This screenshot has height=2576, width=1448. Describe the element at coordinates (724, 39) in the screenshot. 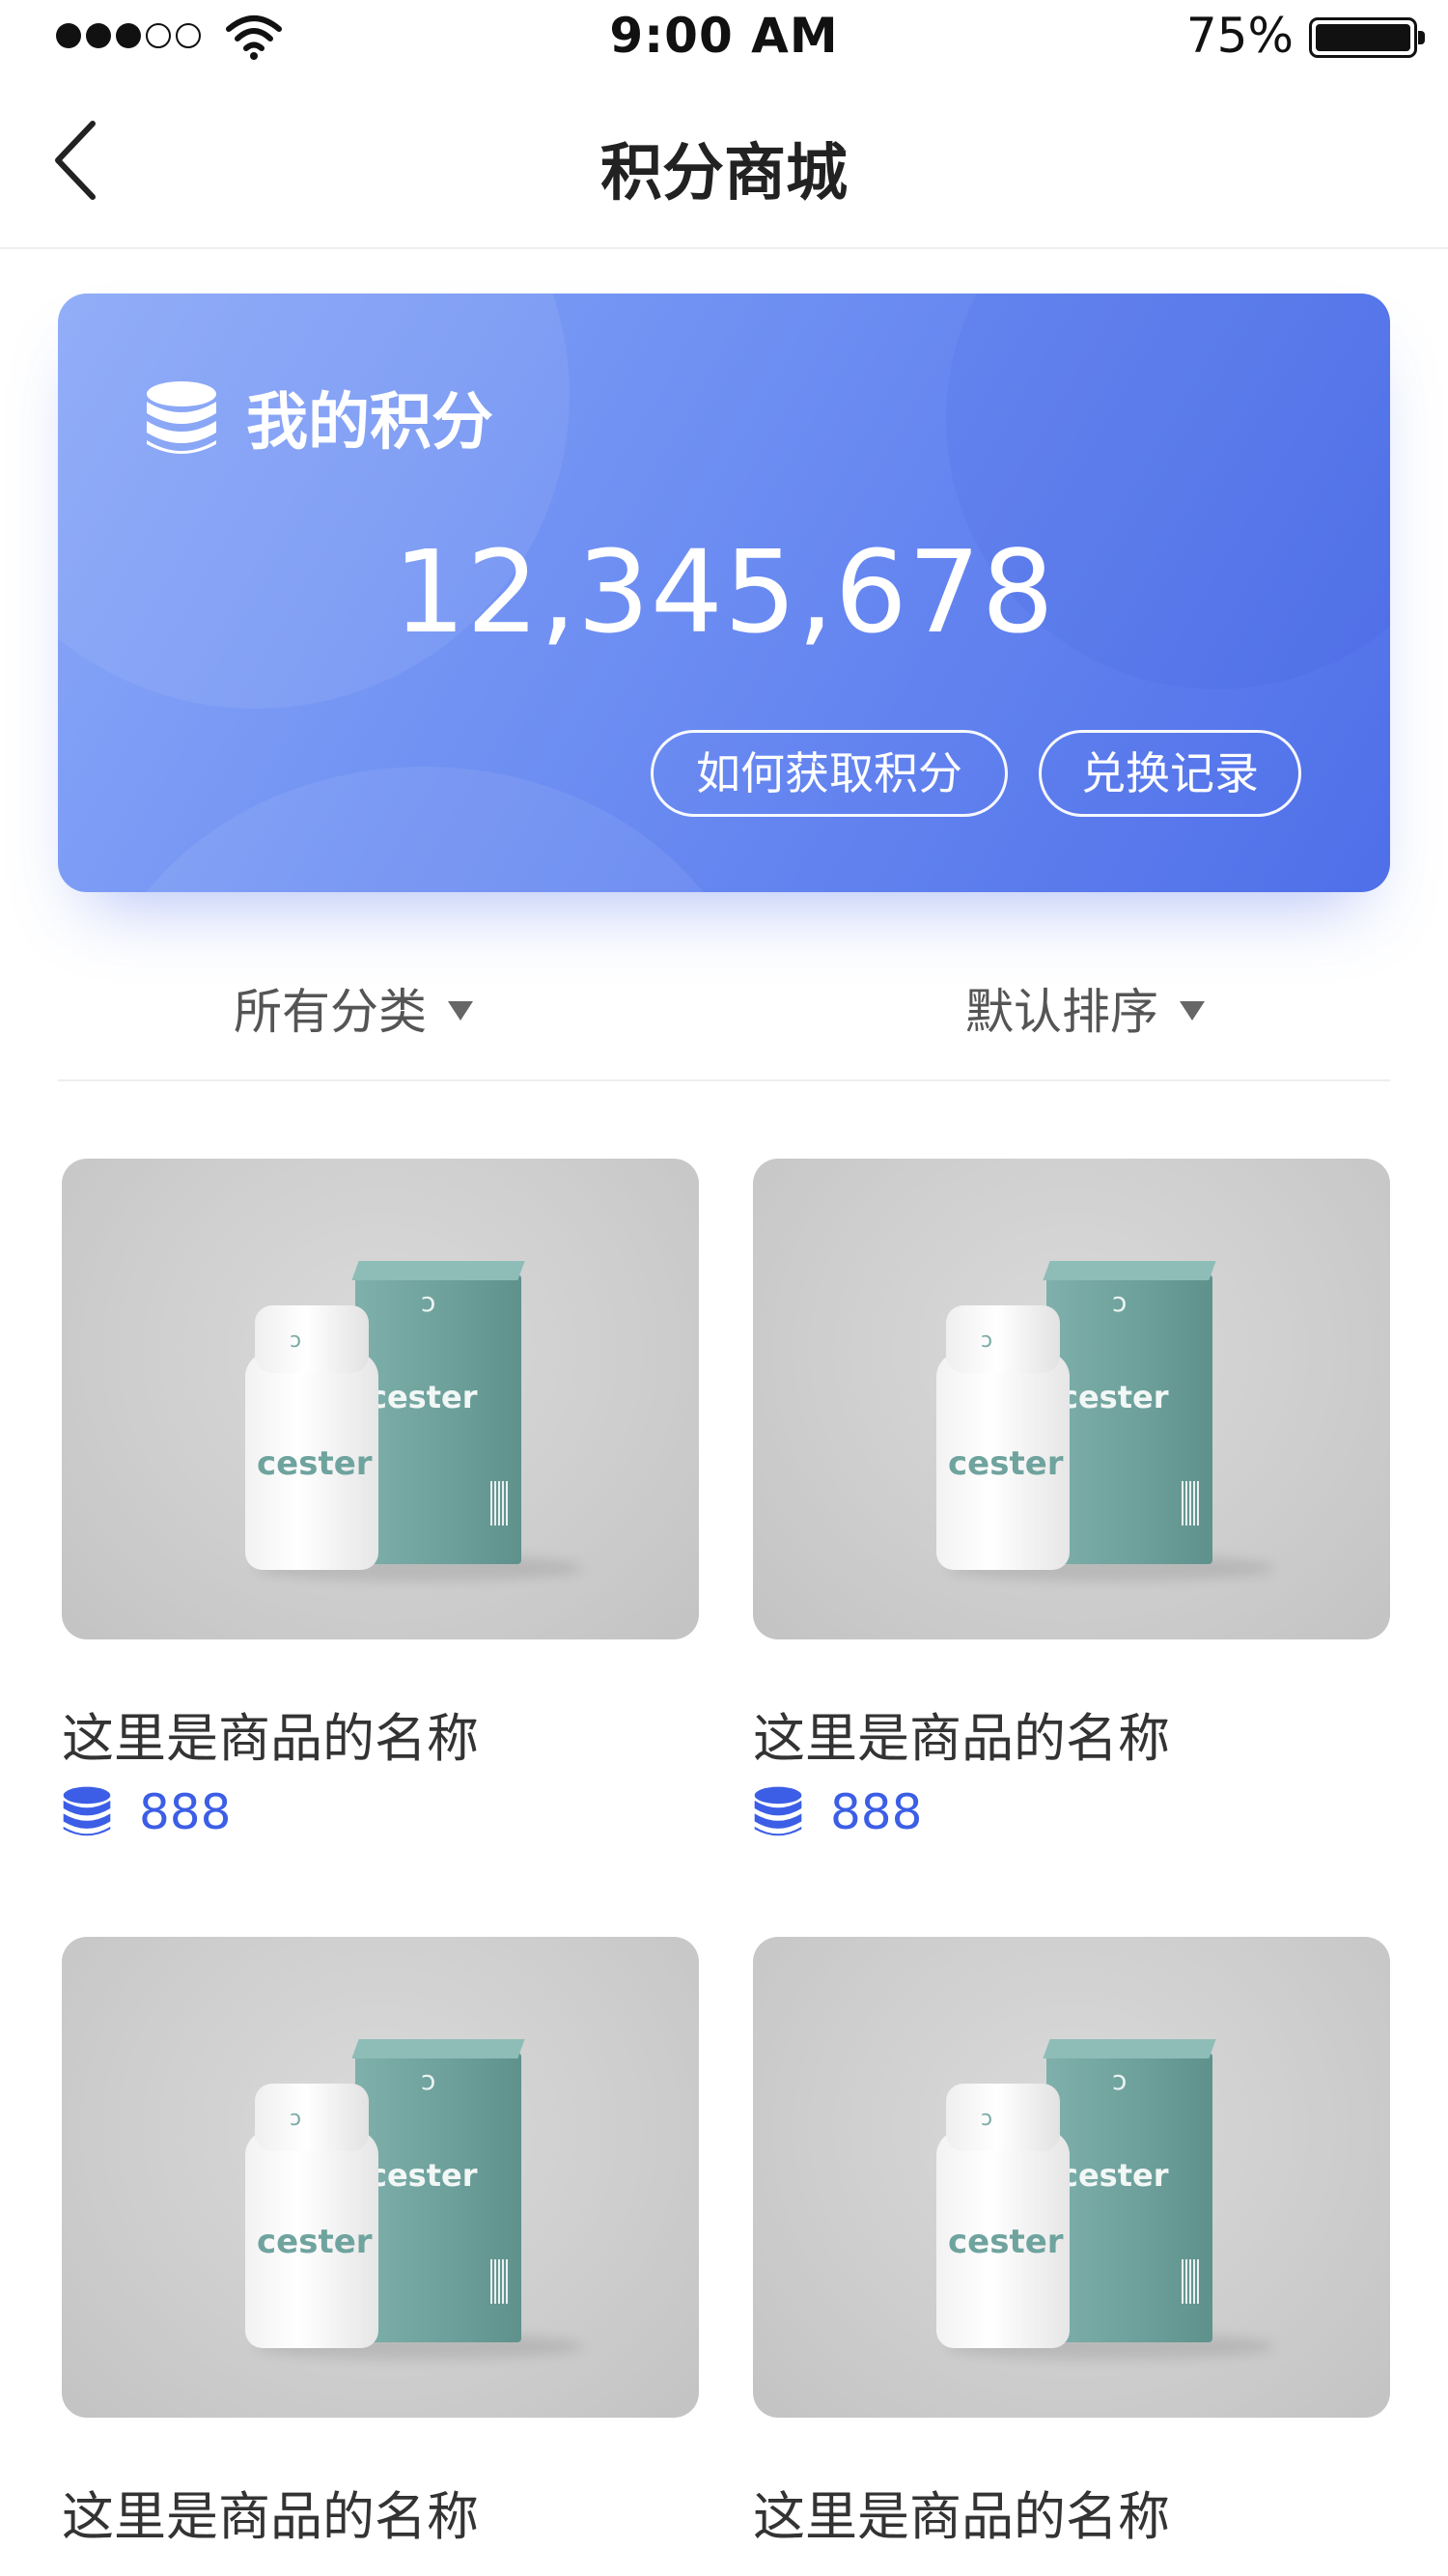

I see `status-bar: 9:00 AM 75%` at that location.